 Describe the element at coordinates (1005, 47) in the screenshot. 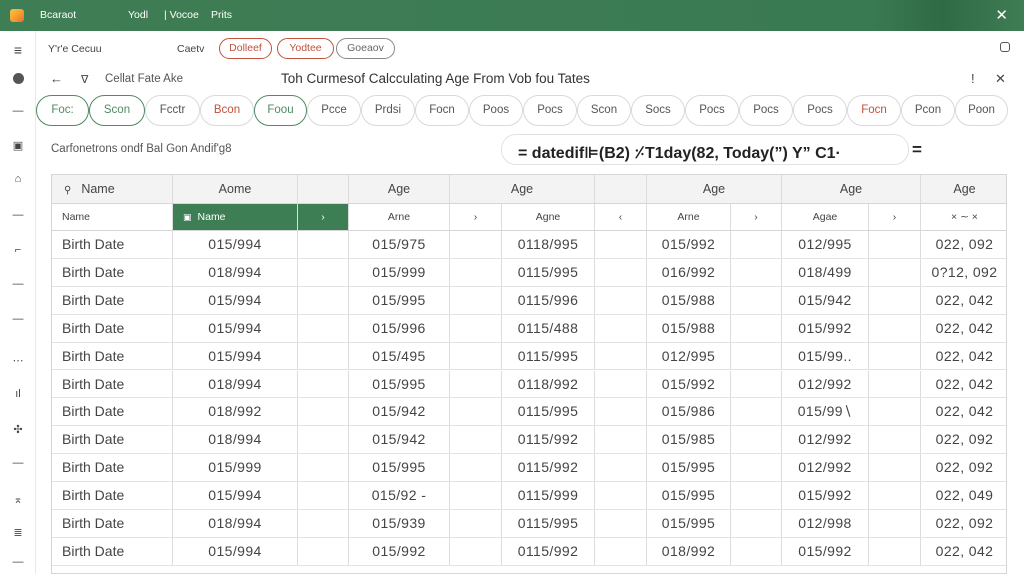

I see `window-icon` at that location.